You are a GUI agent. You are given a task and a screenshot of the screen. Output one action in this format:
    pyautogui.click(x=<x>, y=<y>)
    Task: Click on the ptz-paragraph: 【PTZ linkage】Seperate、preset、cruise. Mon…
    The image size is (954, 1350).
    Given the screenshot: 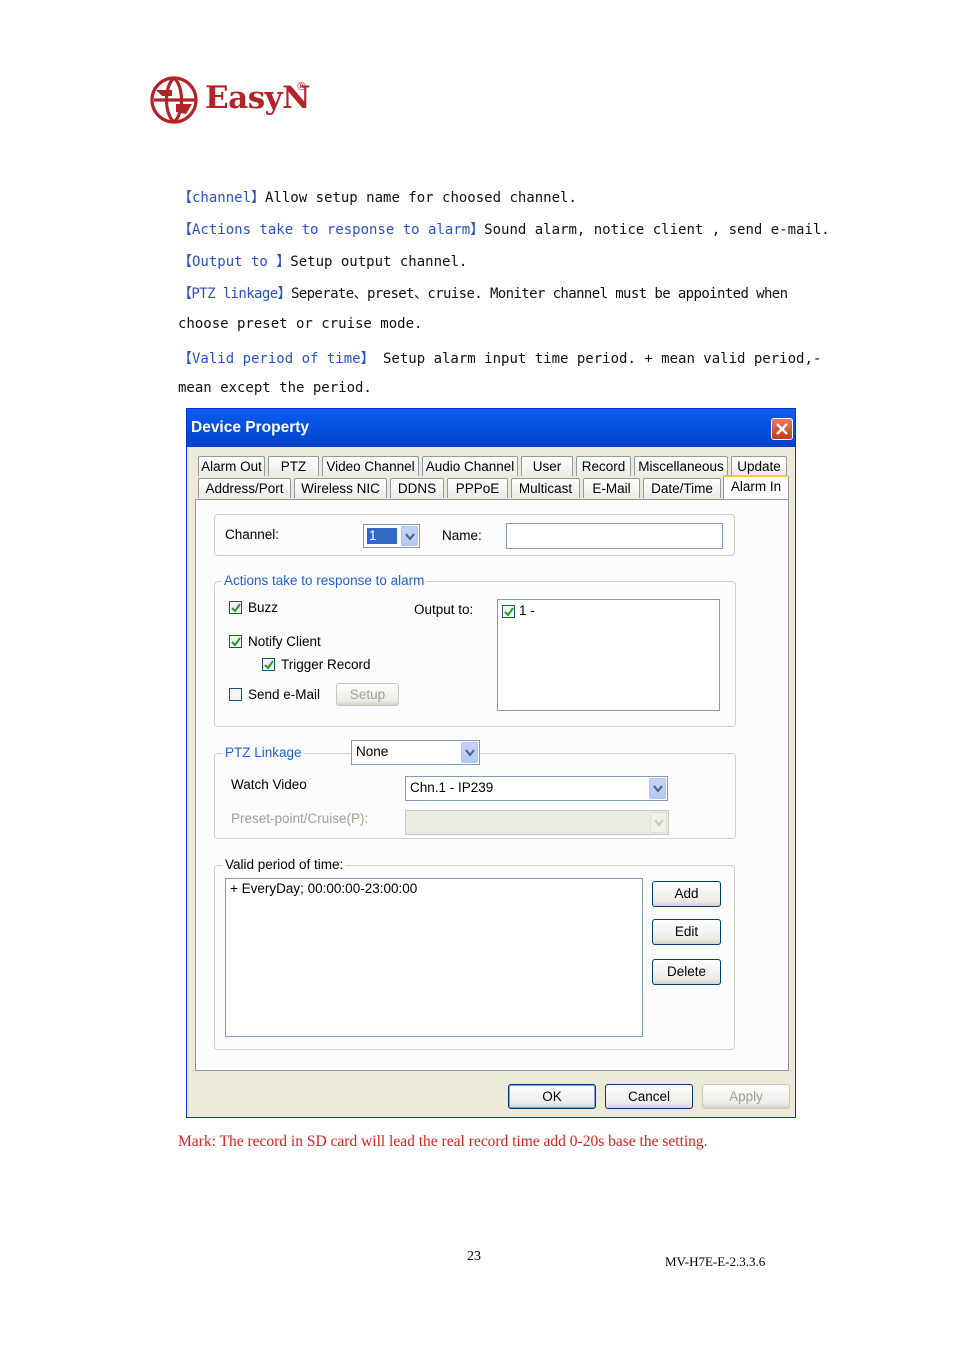 What is the action you would take?
    pyautogui.click(x=483, y=294)
    